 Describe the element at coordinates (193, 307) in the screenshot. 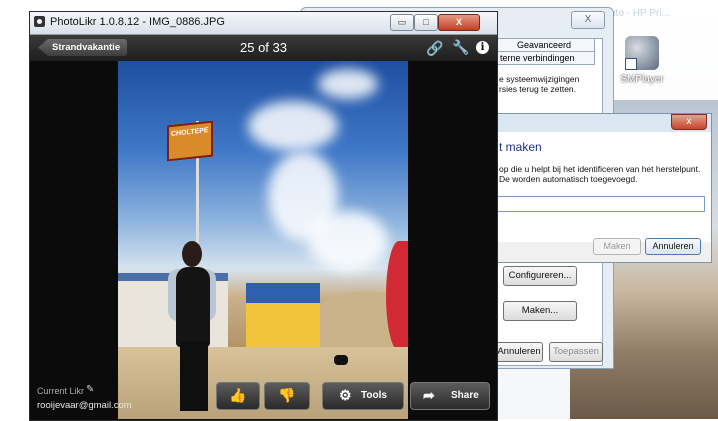

I see `person-body` at that location.